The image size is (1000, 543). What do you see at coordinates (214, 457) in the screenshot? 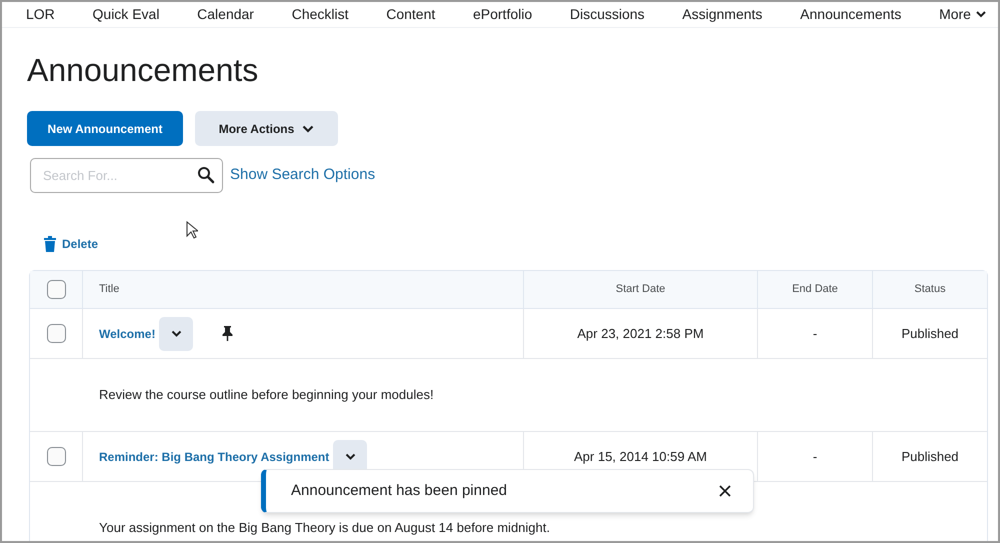
I see `announcement-title-link: Reminder: Big Bang Theory Assignment` at bounding box center [214, 457].